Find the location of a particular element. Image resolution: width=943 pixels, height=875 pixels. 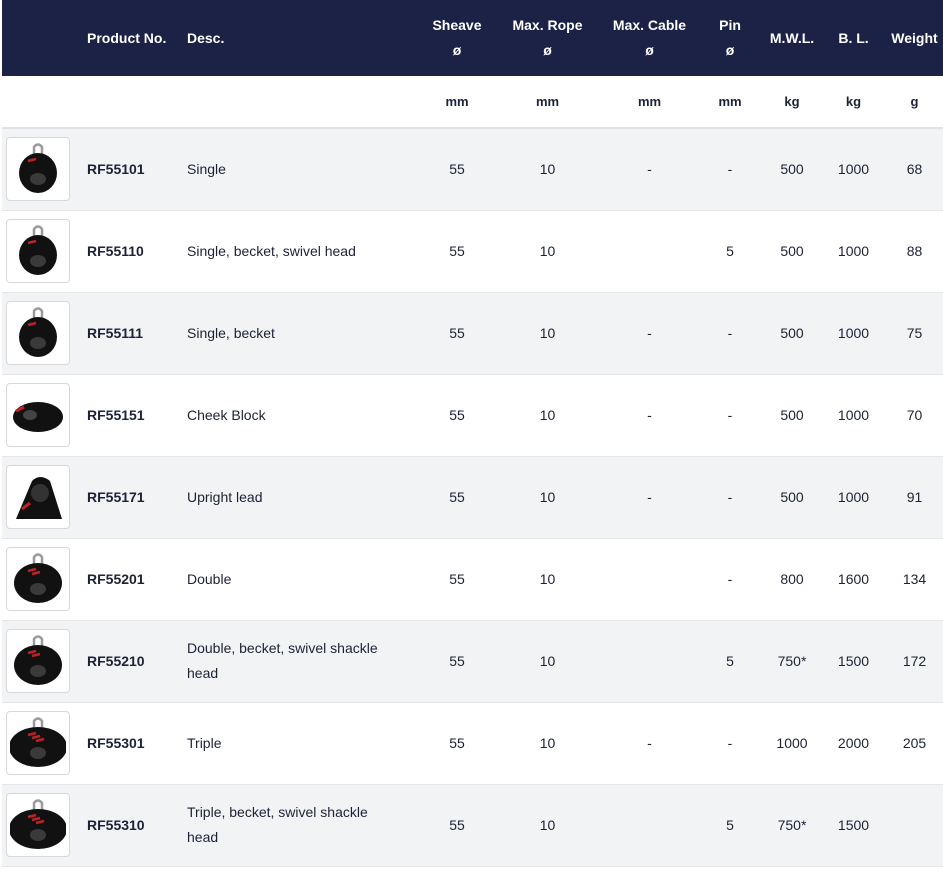

upright-lead-block-icon is located at coordinates (38, 497).